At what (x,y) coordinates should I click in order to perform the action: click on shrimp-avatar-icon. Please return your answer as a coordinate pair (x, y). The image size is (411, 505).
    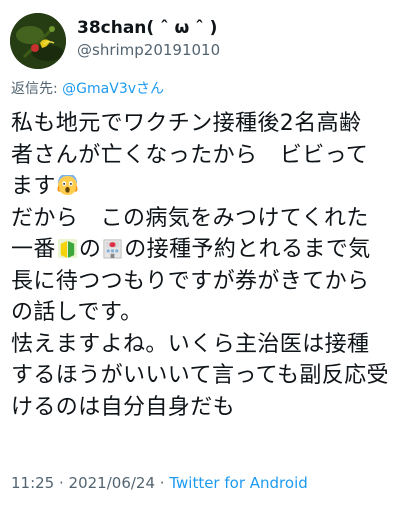
    Looking at the image, I should click on (38, 41).